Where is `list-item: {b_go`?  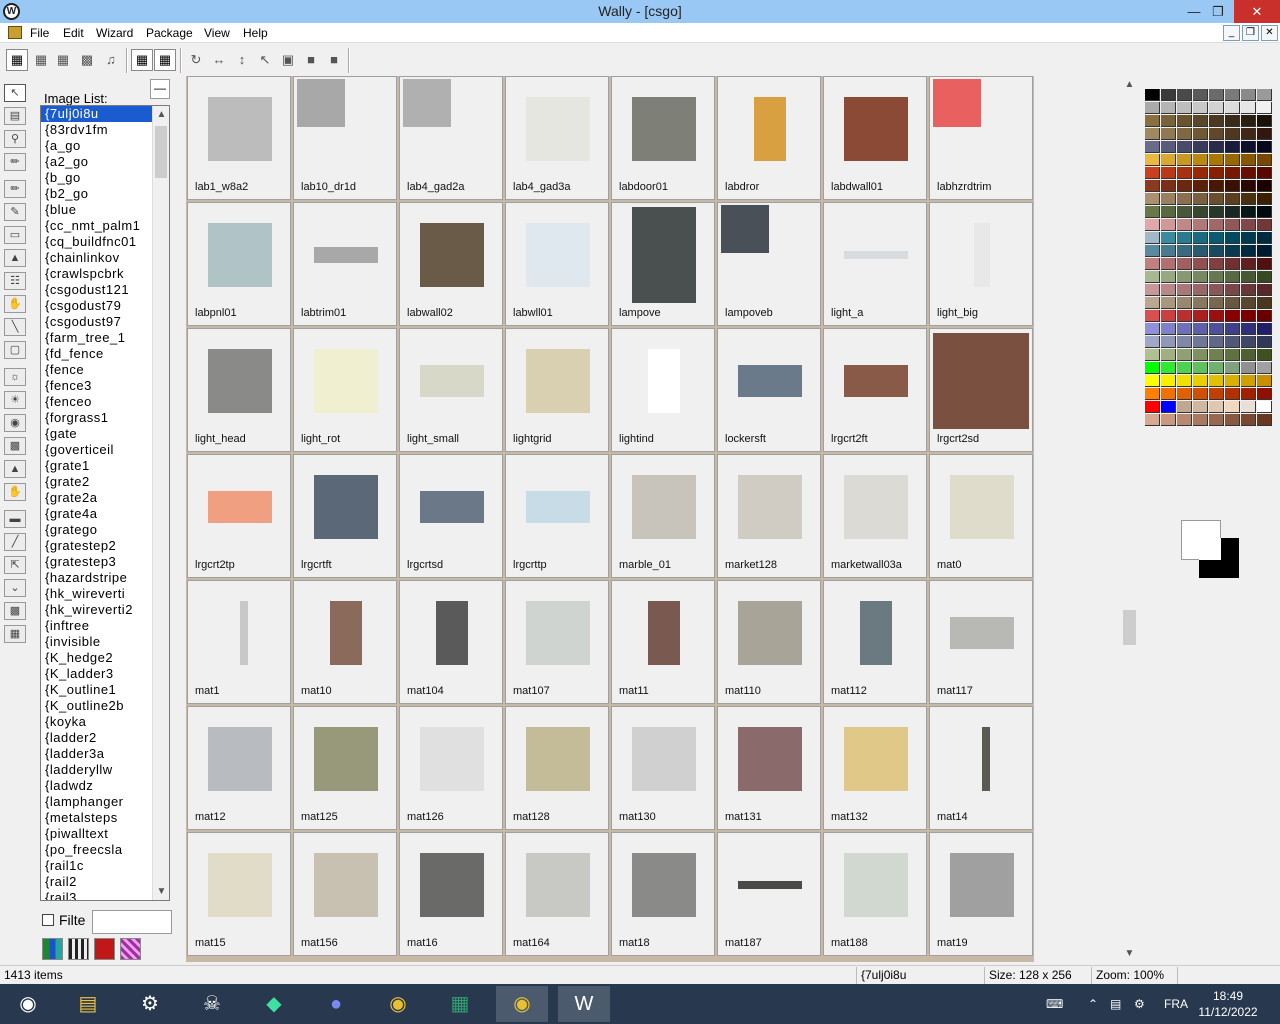 list-item: {b_go is located at coordinates (96, 178).